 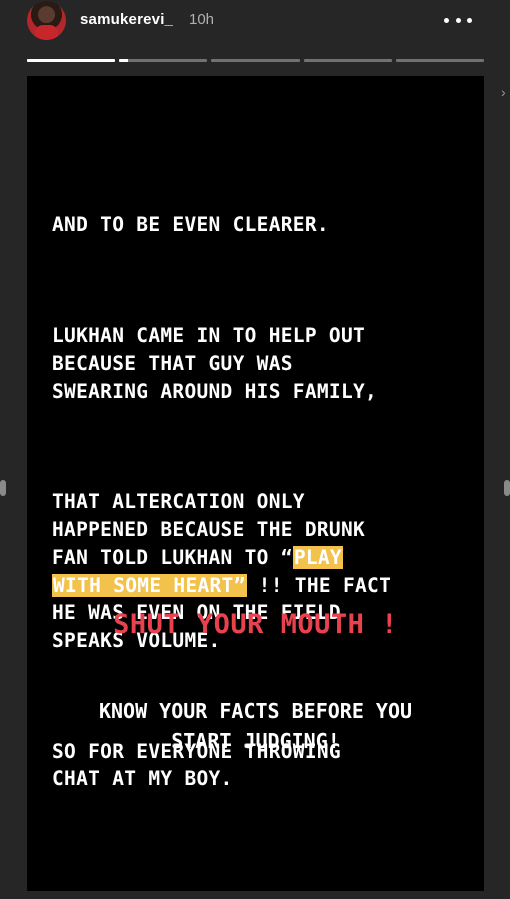 I want to click on story-line: CHAT AT MY BOY., so click(x=142, y=779).